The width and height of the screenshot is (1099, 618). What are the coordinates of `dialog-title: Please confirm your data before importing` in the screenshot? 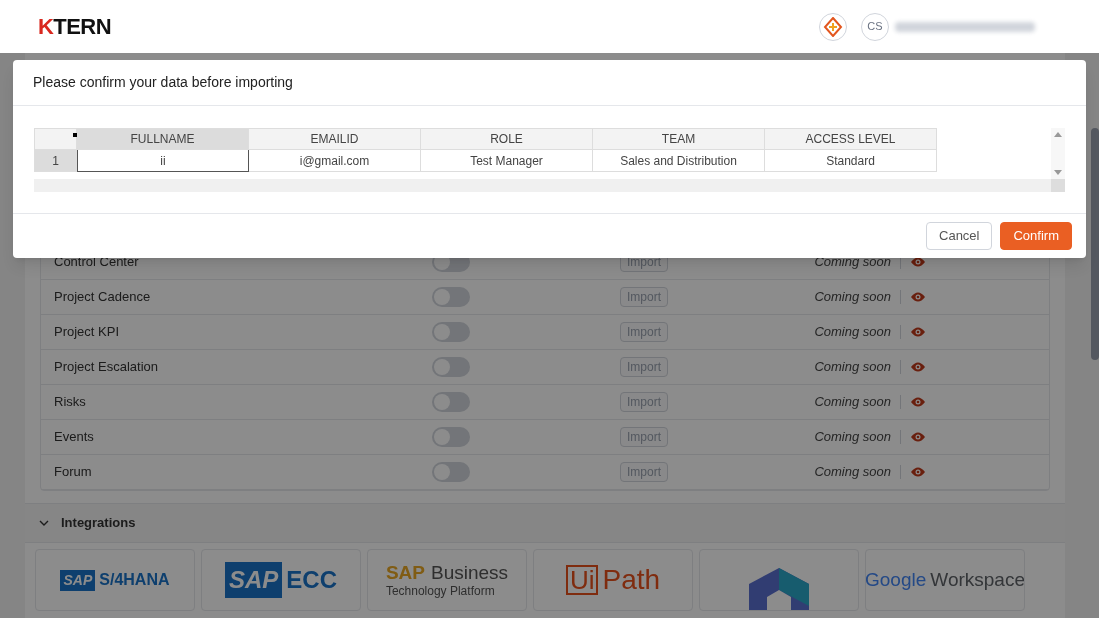 It's located at (163, 82).